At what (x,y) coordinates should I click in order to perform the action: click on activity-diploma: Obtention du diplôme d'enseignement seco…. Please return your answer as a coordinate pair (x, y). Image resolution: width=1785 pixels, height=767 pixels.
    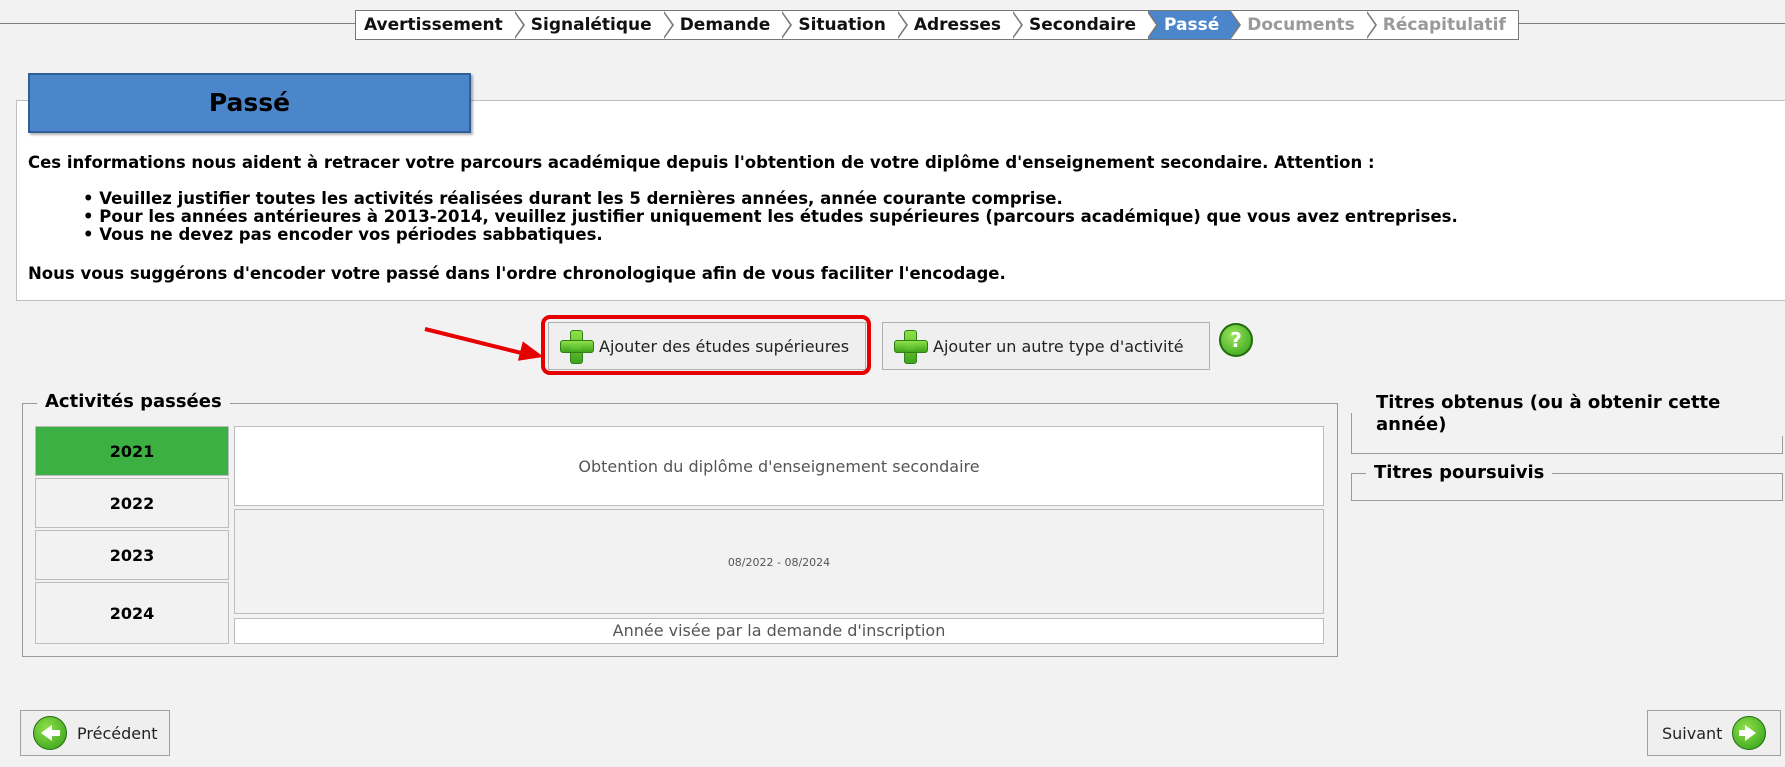
    Looking at the image, I should click on (779, 466).